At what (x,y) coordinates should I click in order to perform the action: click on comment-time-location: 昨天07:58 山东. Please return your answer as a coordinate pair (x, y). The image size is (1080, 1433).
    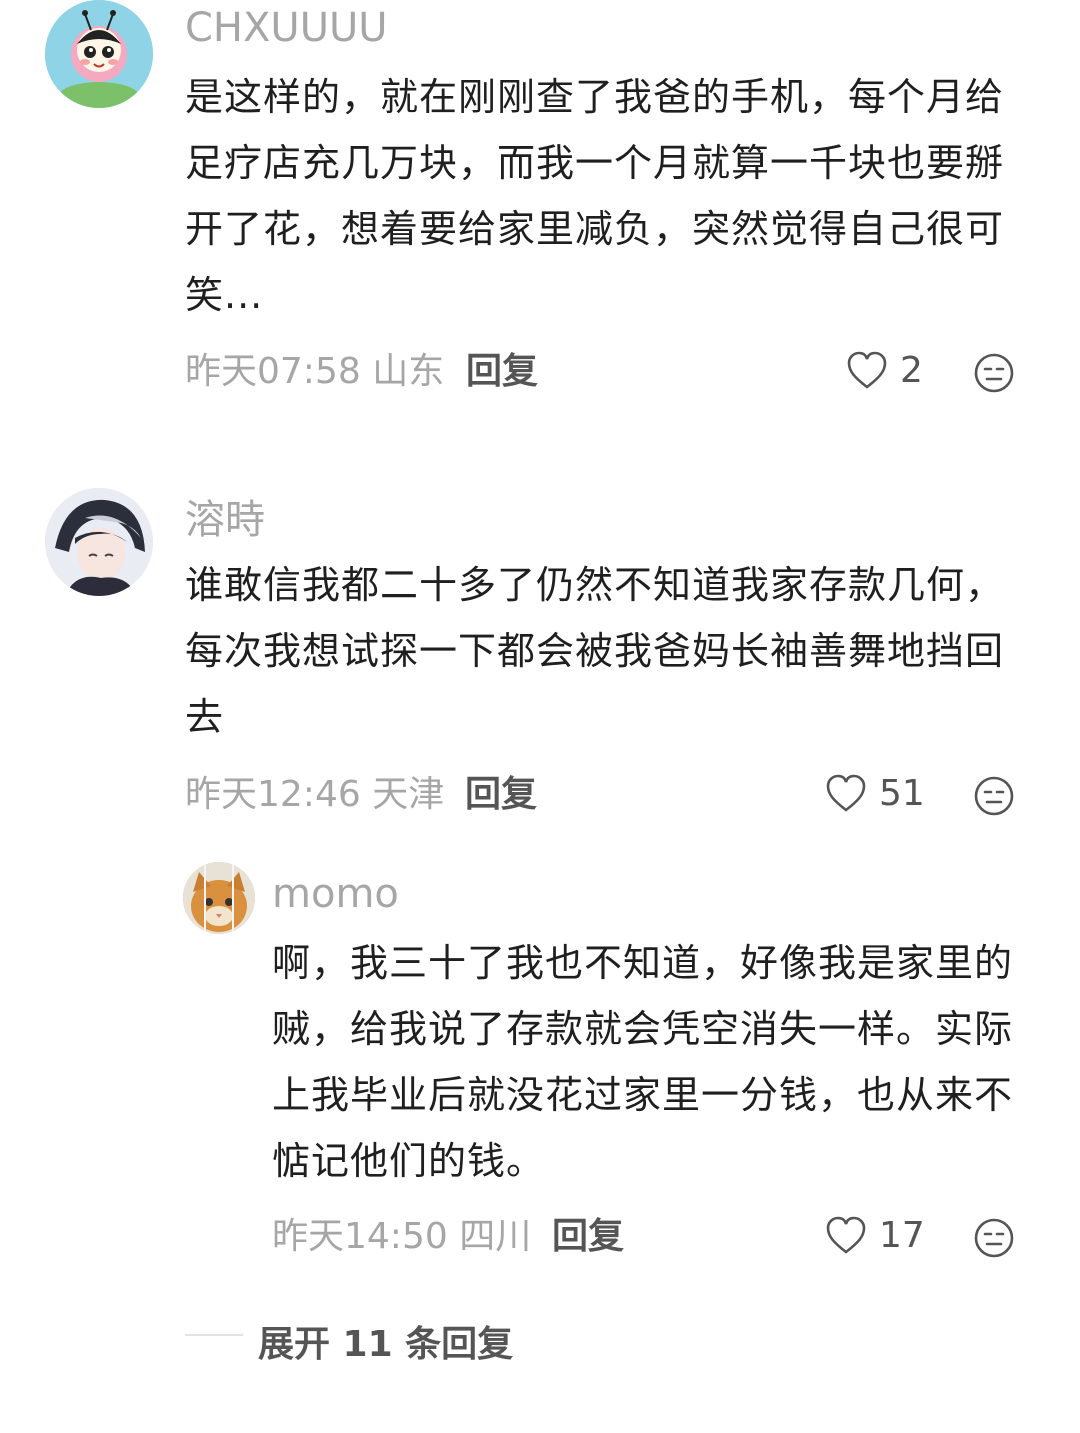
    Looking at the image, I should click on (315, 371).